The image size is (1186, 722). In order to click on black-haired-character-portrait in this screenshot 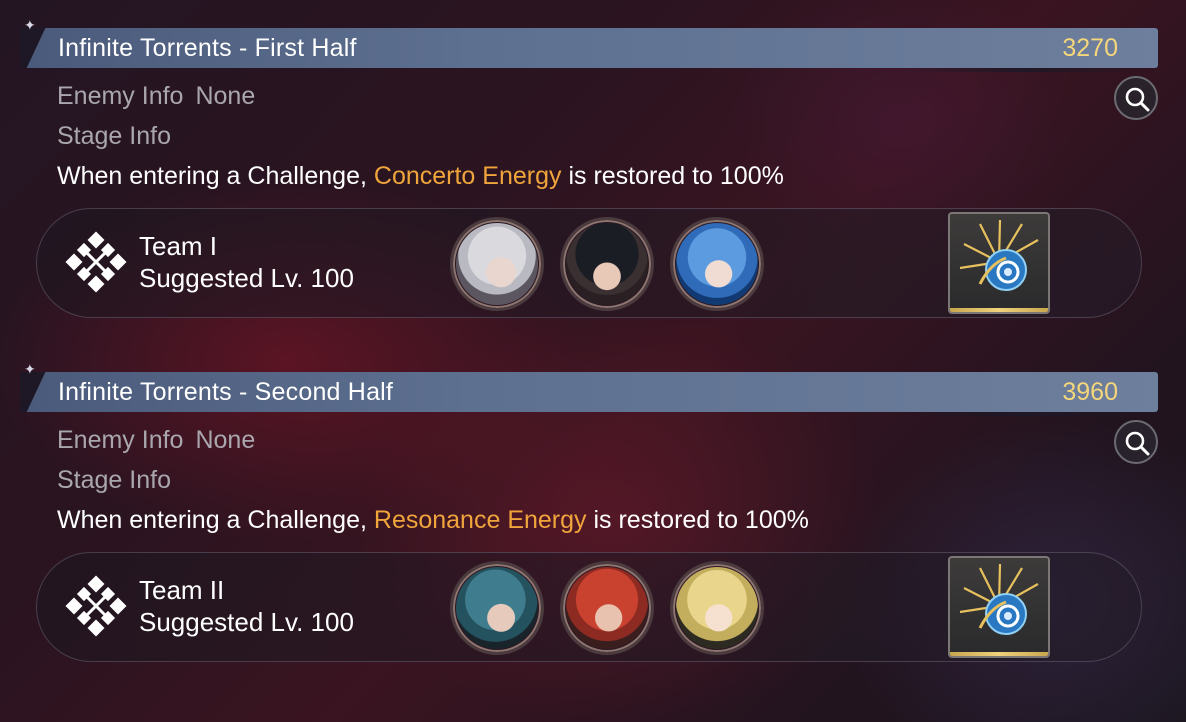, I will do `click(607, 264)`.